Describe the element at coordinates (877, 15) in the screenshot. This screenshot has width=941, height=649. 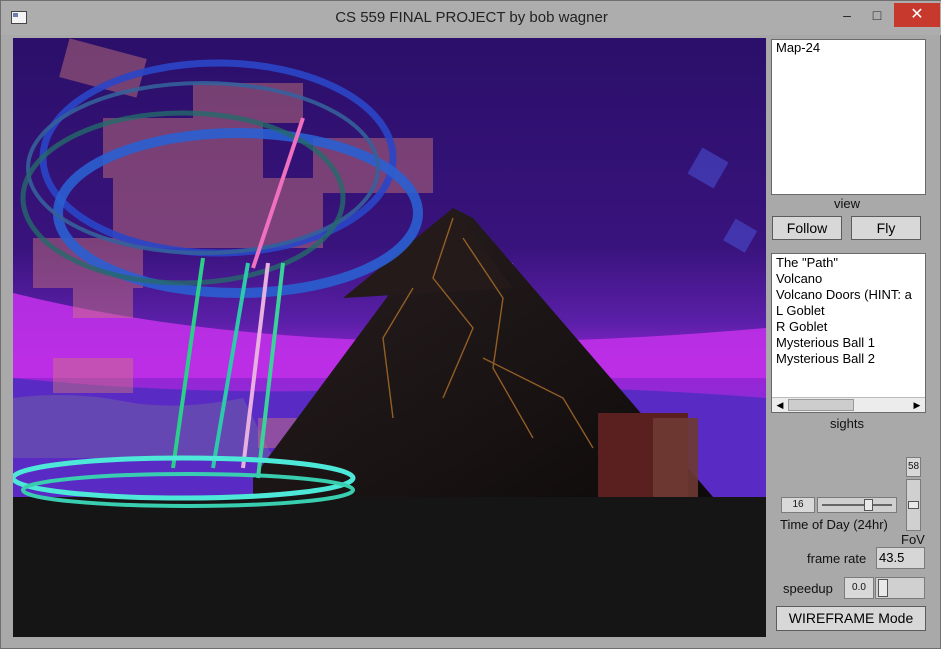
I see `maximize-button: □` at that location.